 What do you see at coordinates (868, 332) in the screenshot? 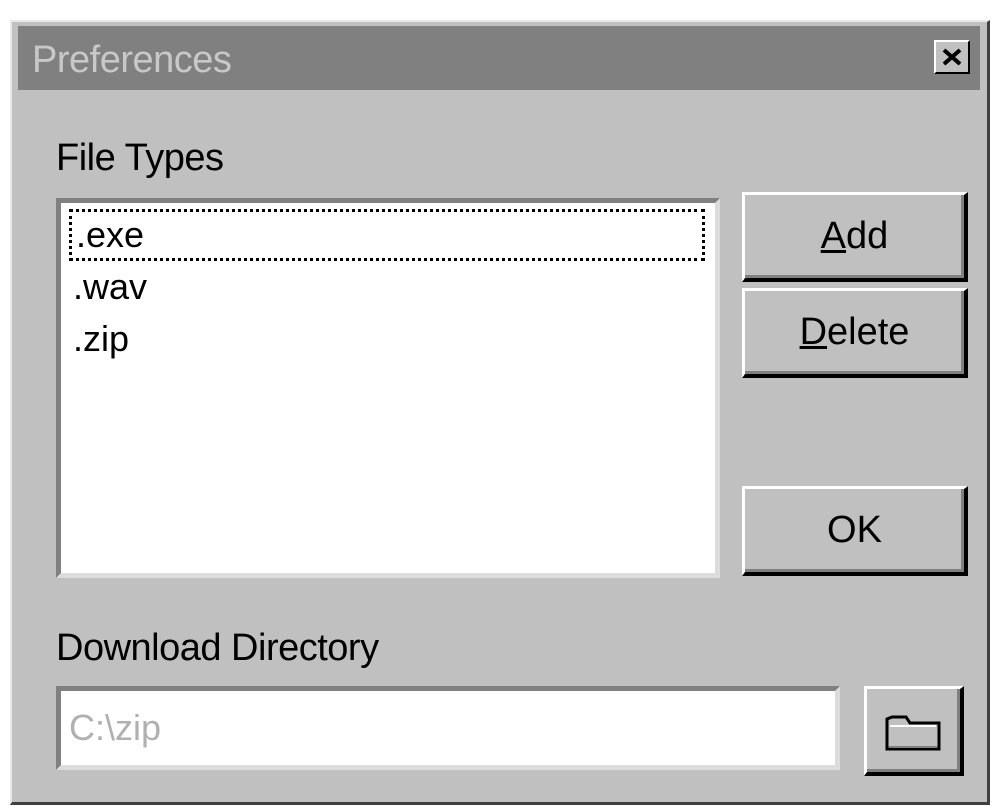
I see `delete-button-label: elete` at bounding box center [868, 332].